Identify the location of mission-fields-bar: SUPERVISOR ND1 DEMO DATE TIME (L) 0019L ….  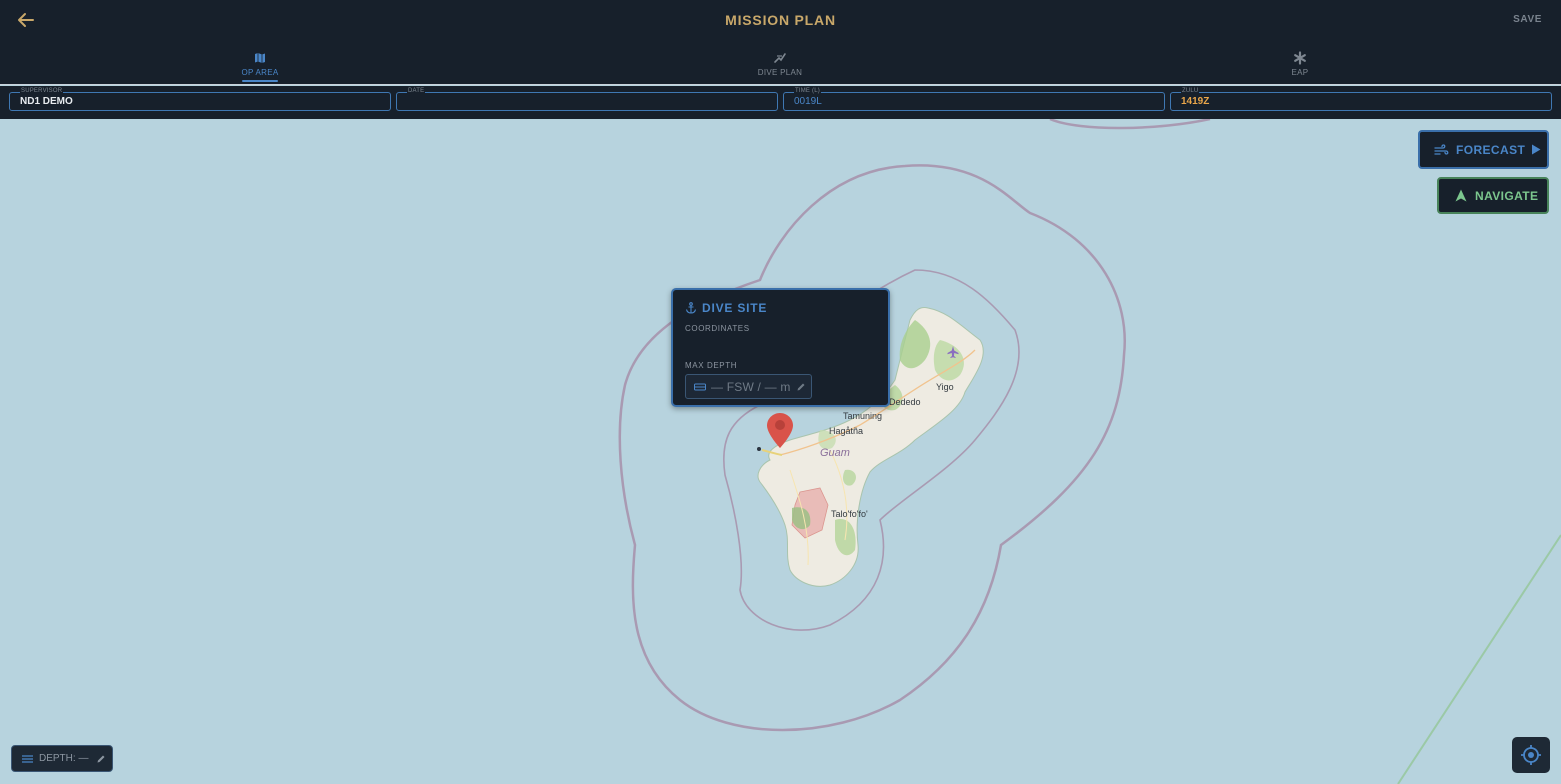
(780, 102).